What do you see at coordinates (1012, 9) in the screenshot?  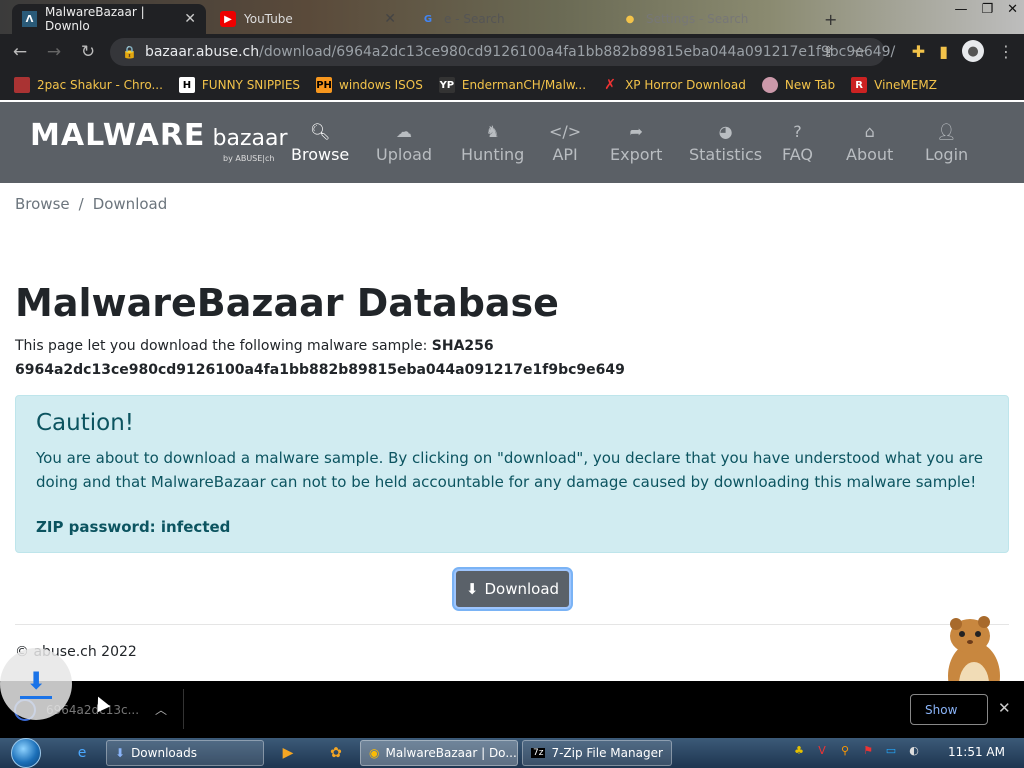 I see `close-window-icon: ✕` at bounding box center [1012, 9].